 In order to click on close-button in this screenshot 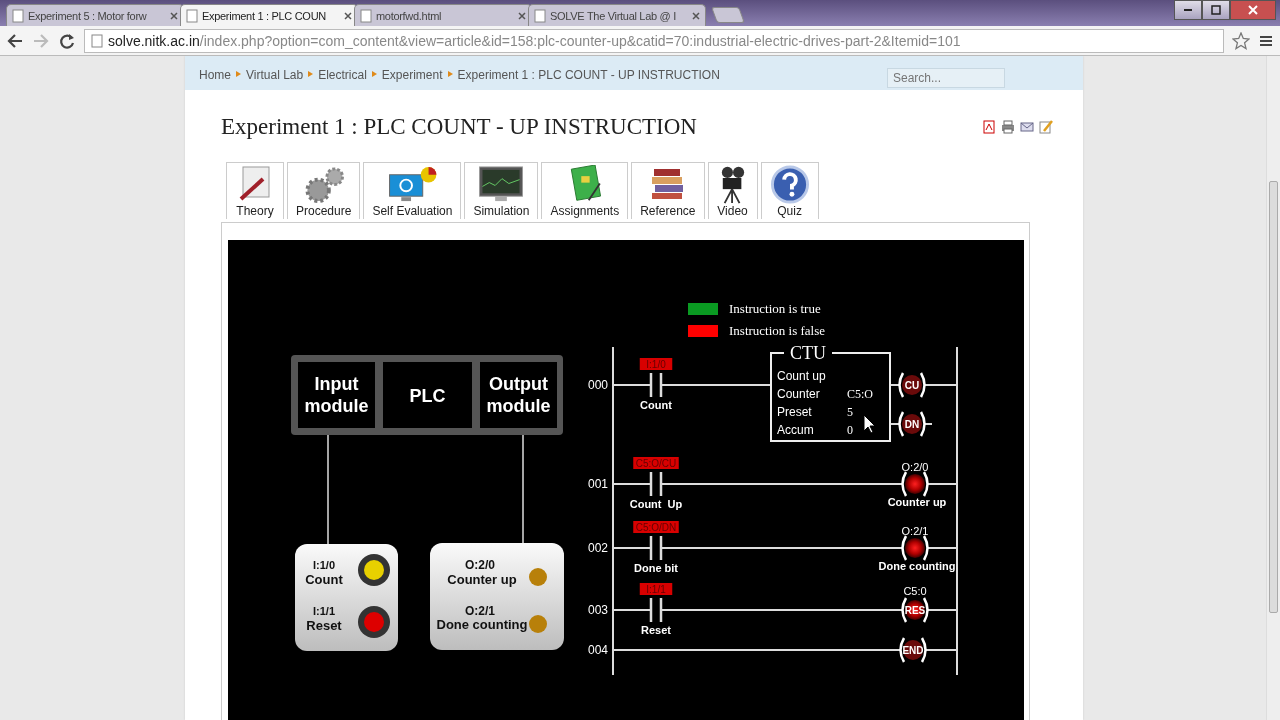, I will do `click(1253, 10)`.